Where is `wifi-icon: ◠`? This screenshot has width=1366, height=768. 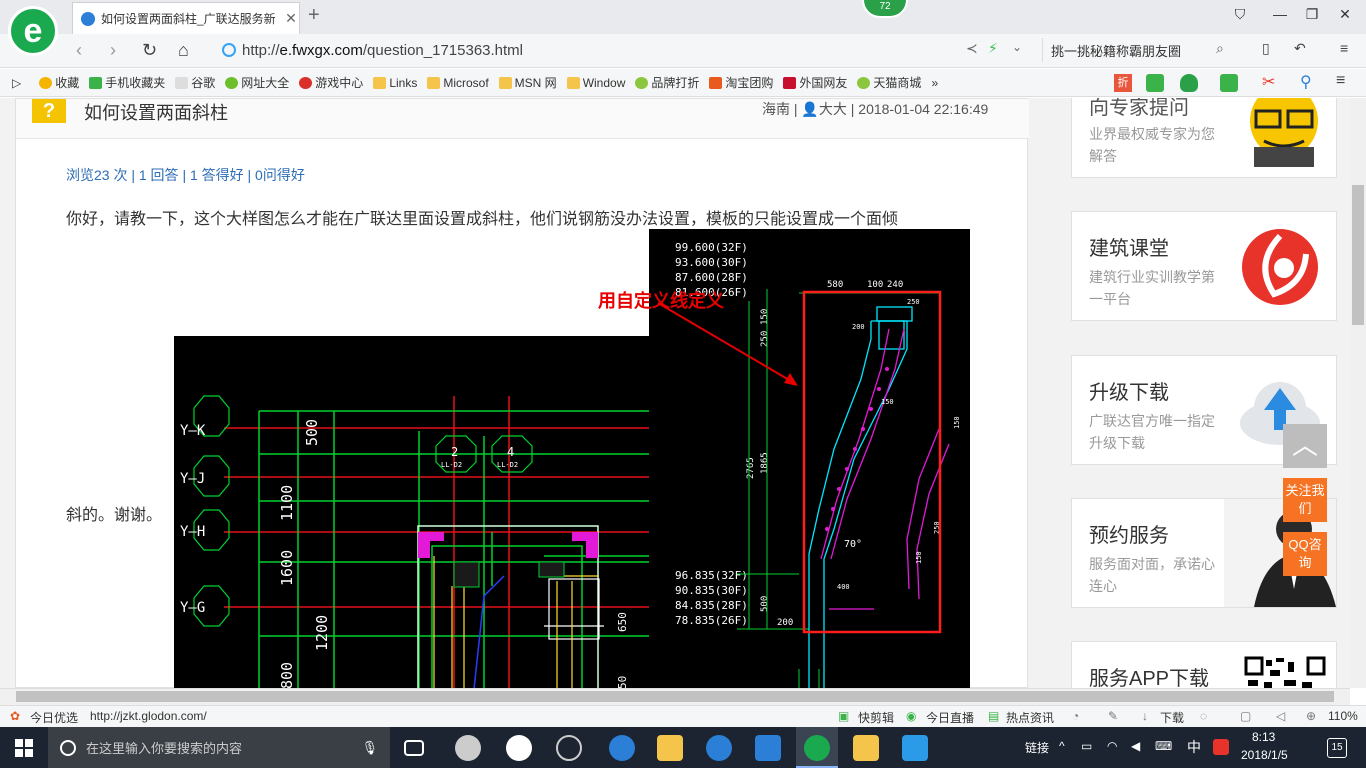
wifi-icon: ◠ is located at coordinates (1112, 746).